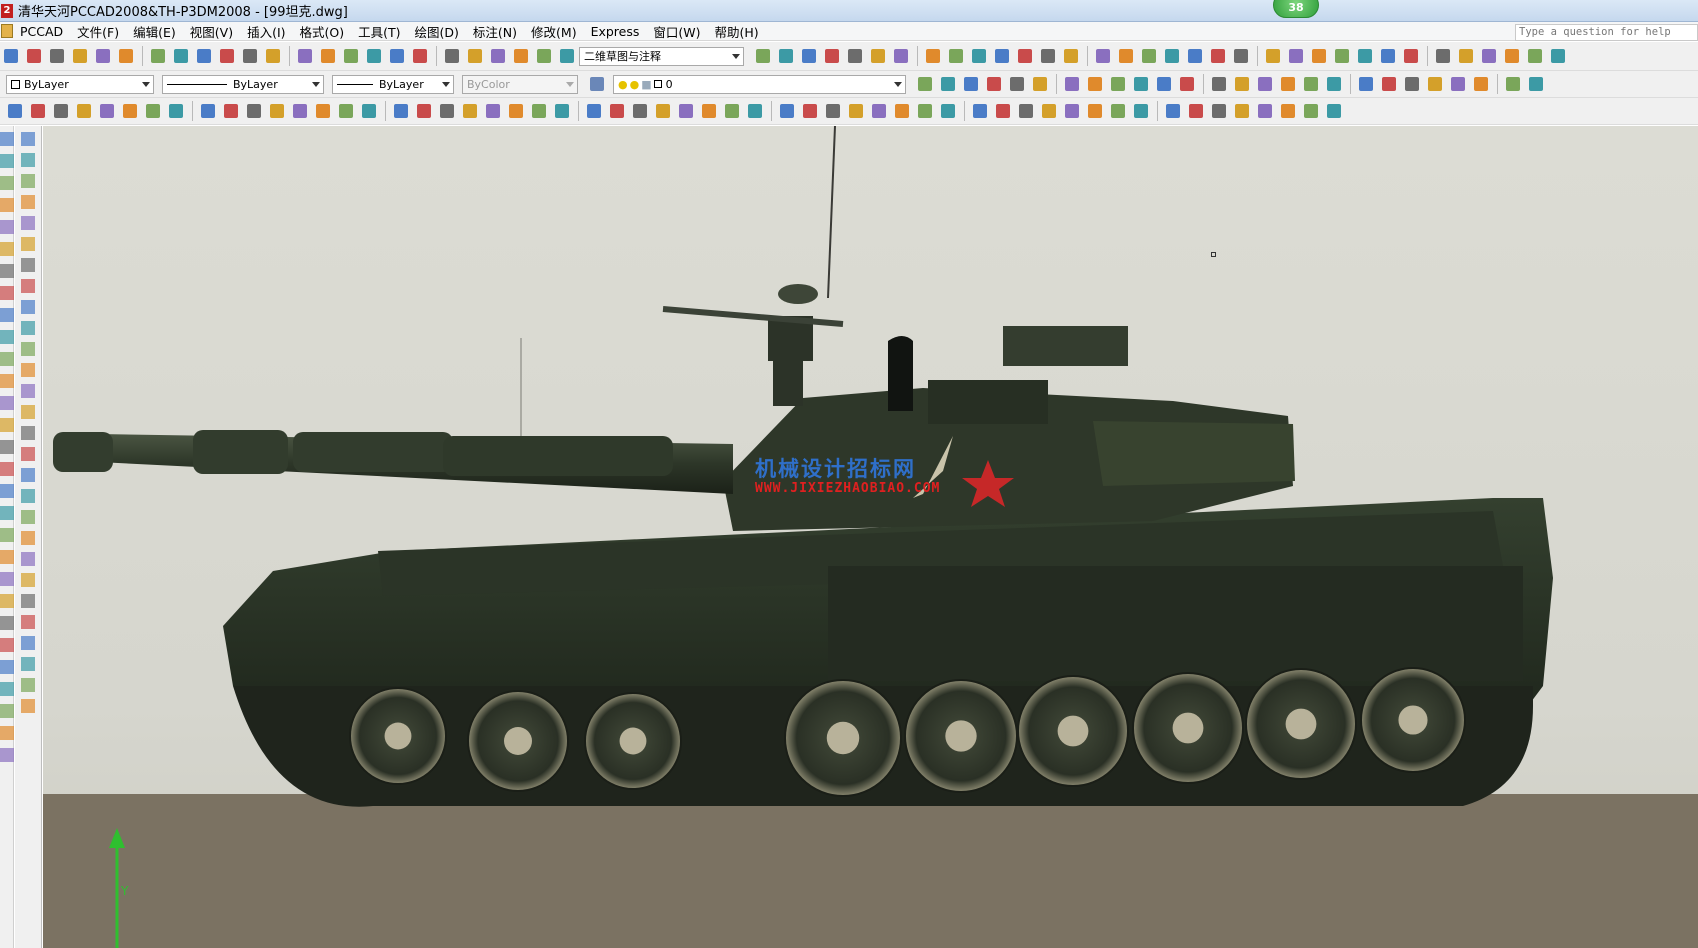 This screenshot has height=948, width=1698. I want to click on linetype-dropdown: ByLayer, so click(243, 84).